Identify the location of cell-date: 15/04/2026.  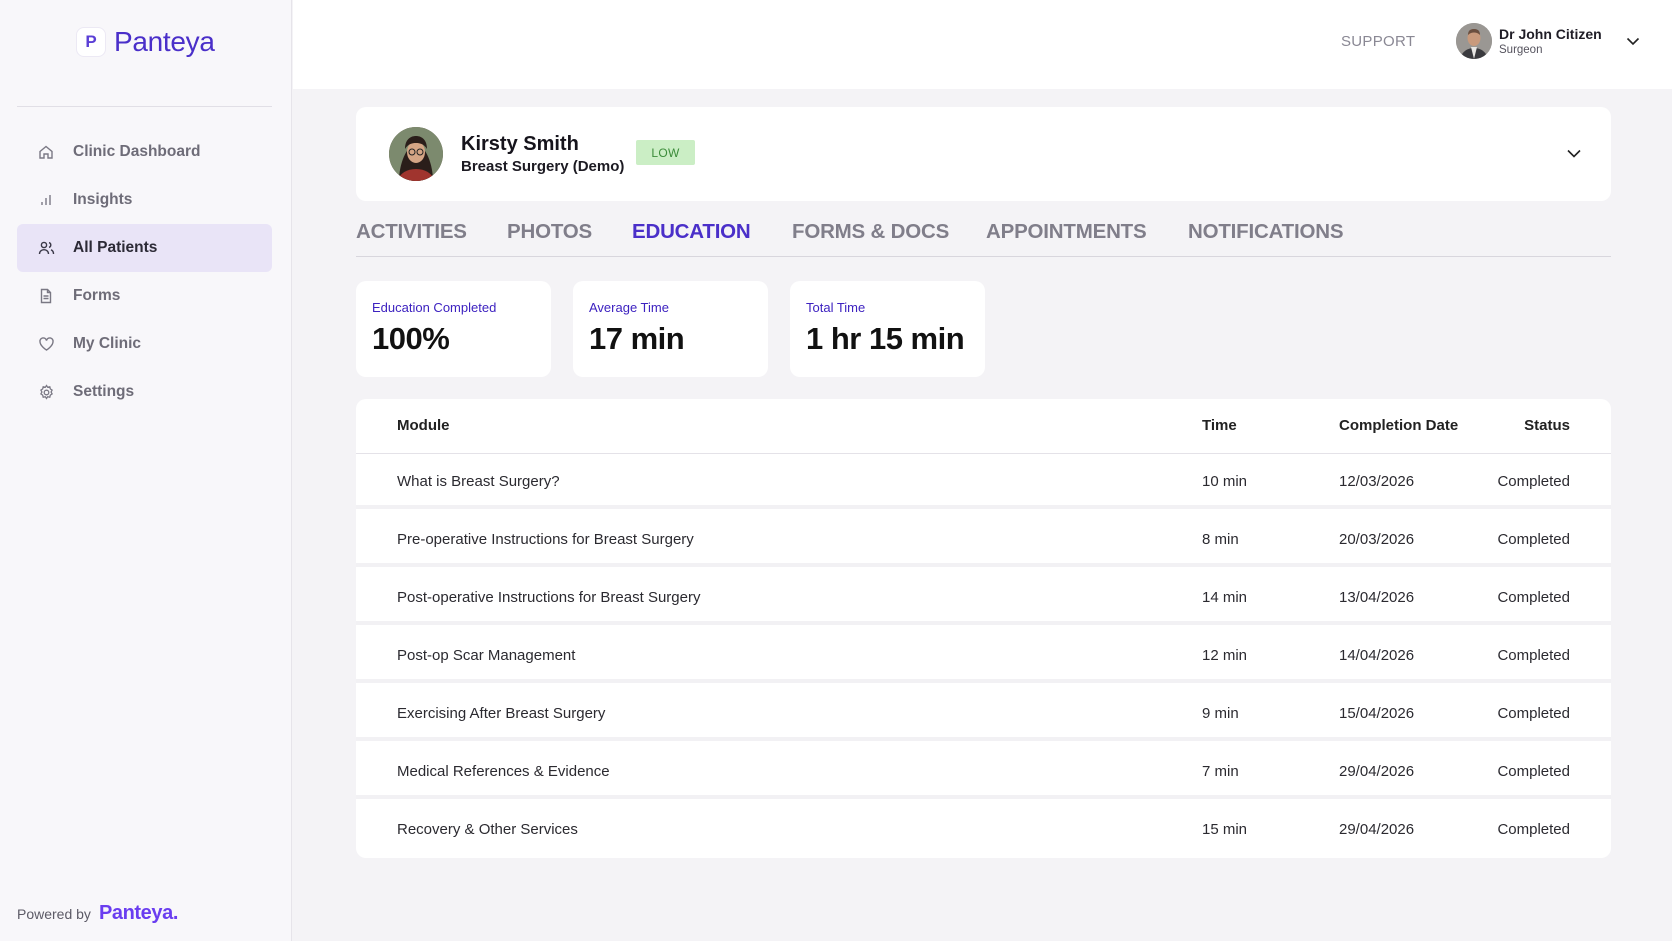
(1377, 713).